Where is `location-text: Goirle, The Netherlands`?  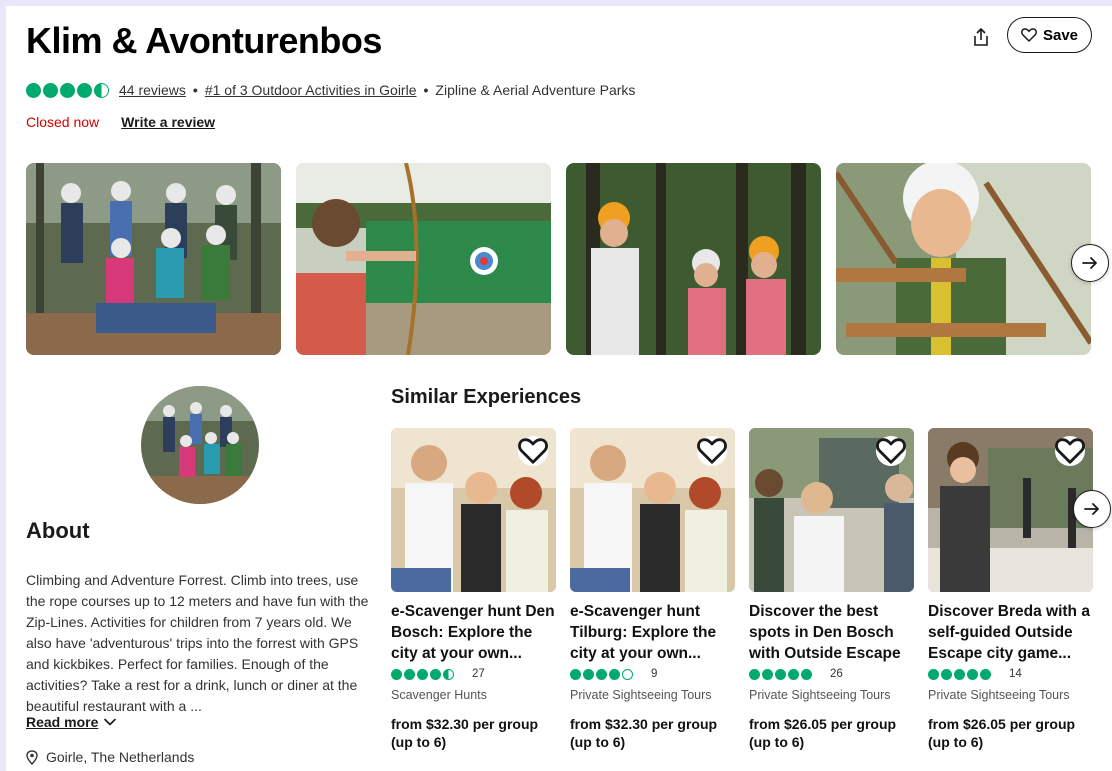 location-text: Goirle, The Netherlands is located at coordinates (120, 757).